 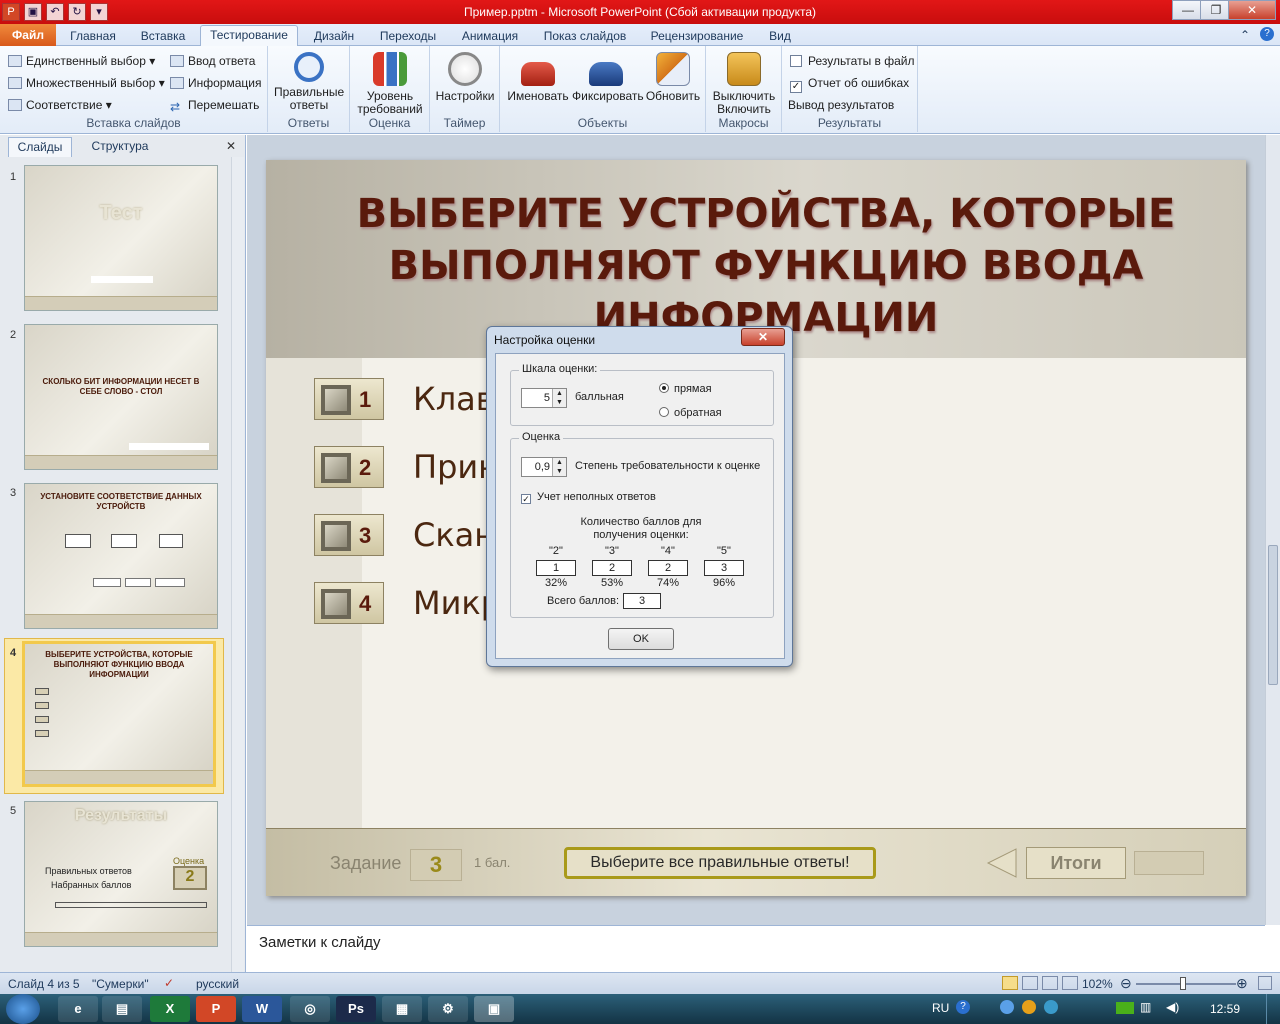 I want to click on requirements-level-button: Уровень требований, so click(x=390, y=84).